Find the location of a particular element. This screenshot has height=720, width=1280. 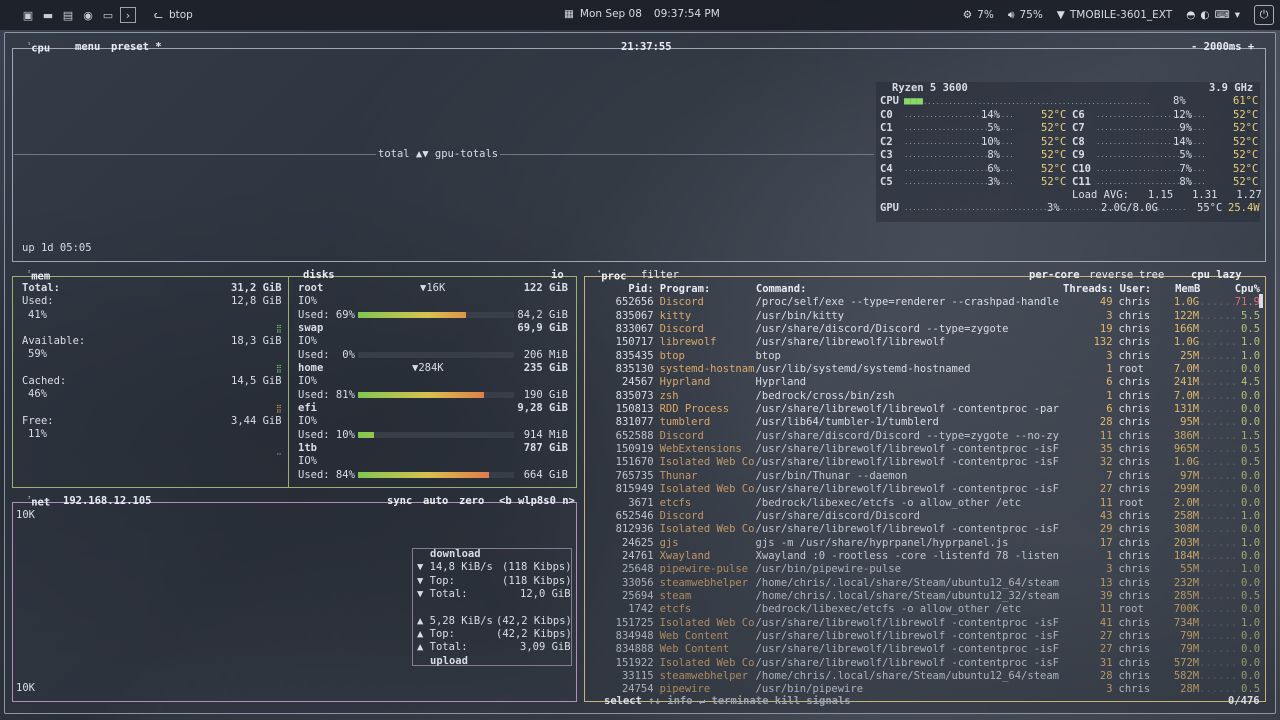

proc-title: ⁴proc is located at coordinates (612, 276).